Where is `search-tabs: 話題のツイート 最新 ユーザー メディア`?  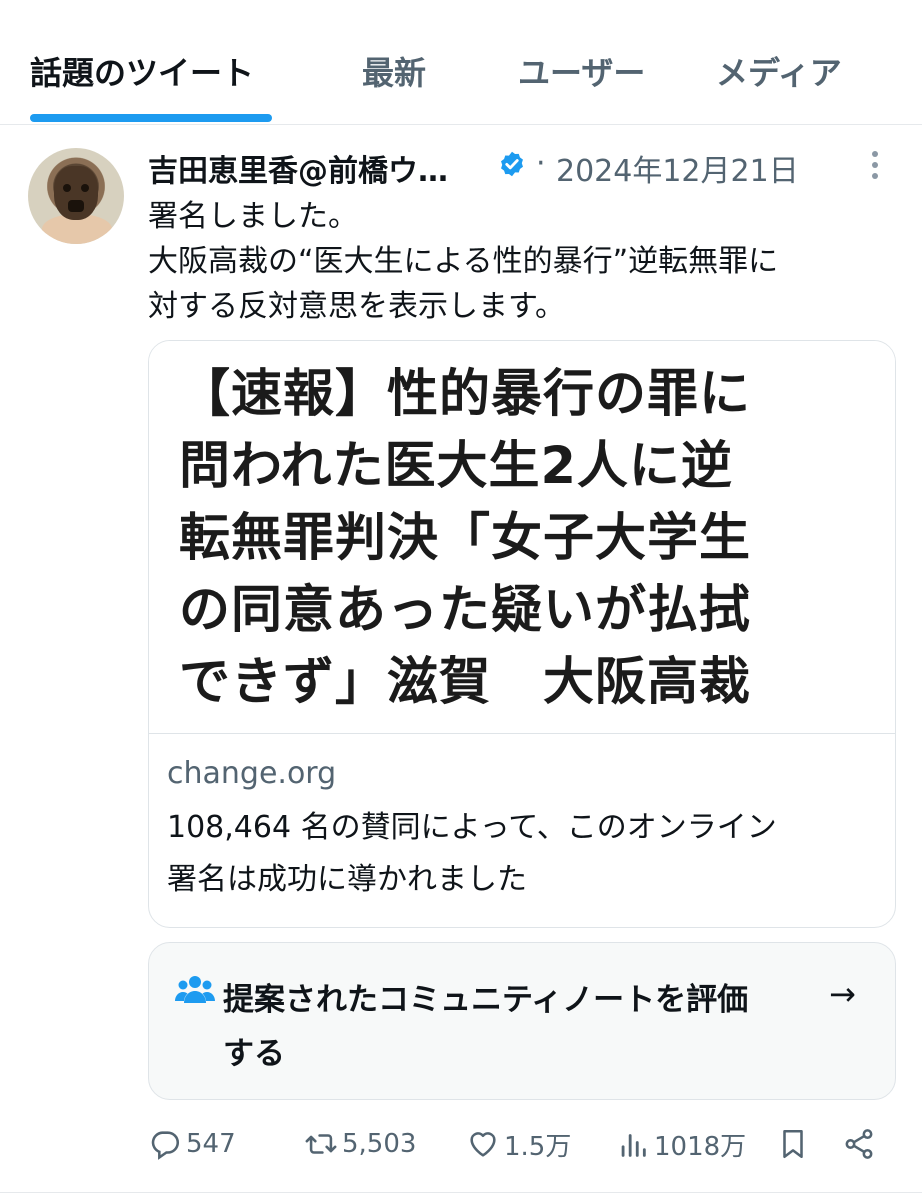
search-tabs: 話題のツイート 最新 ユーザー メディア is located at coordinates (461, 62).